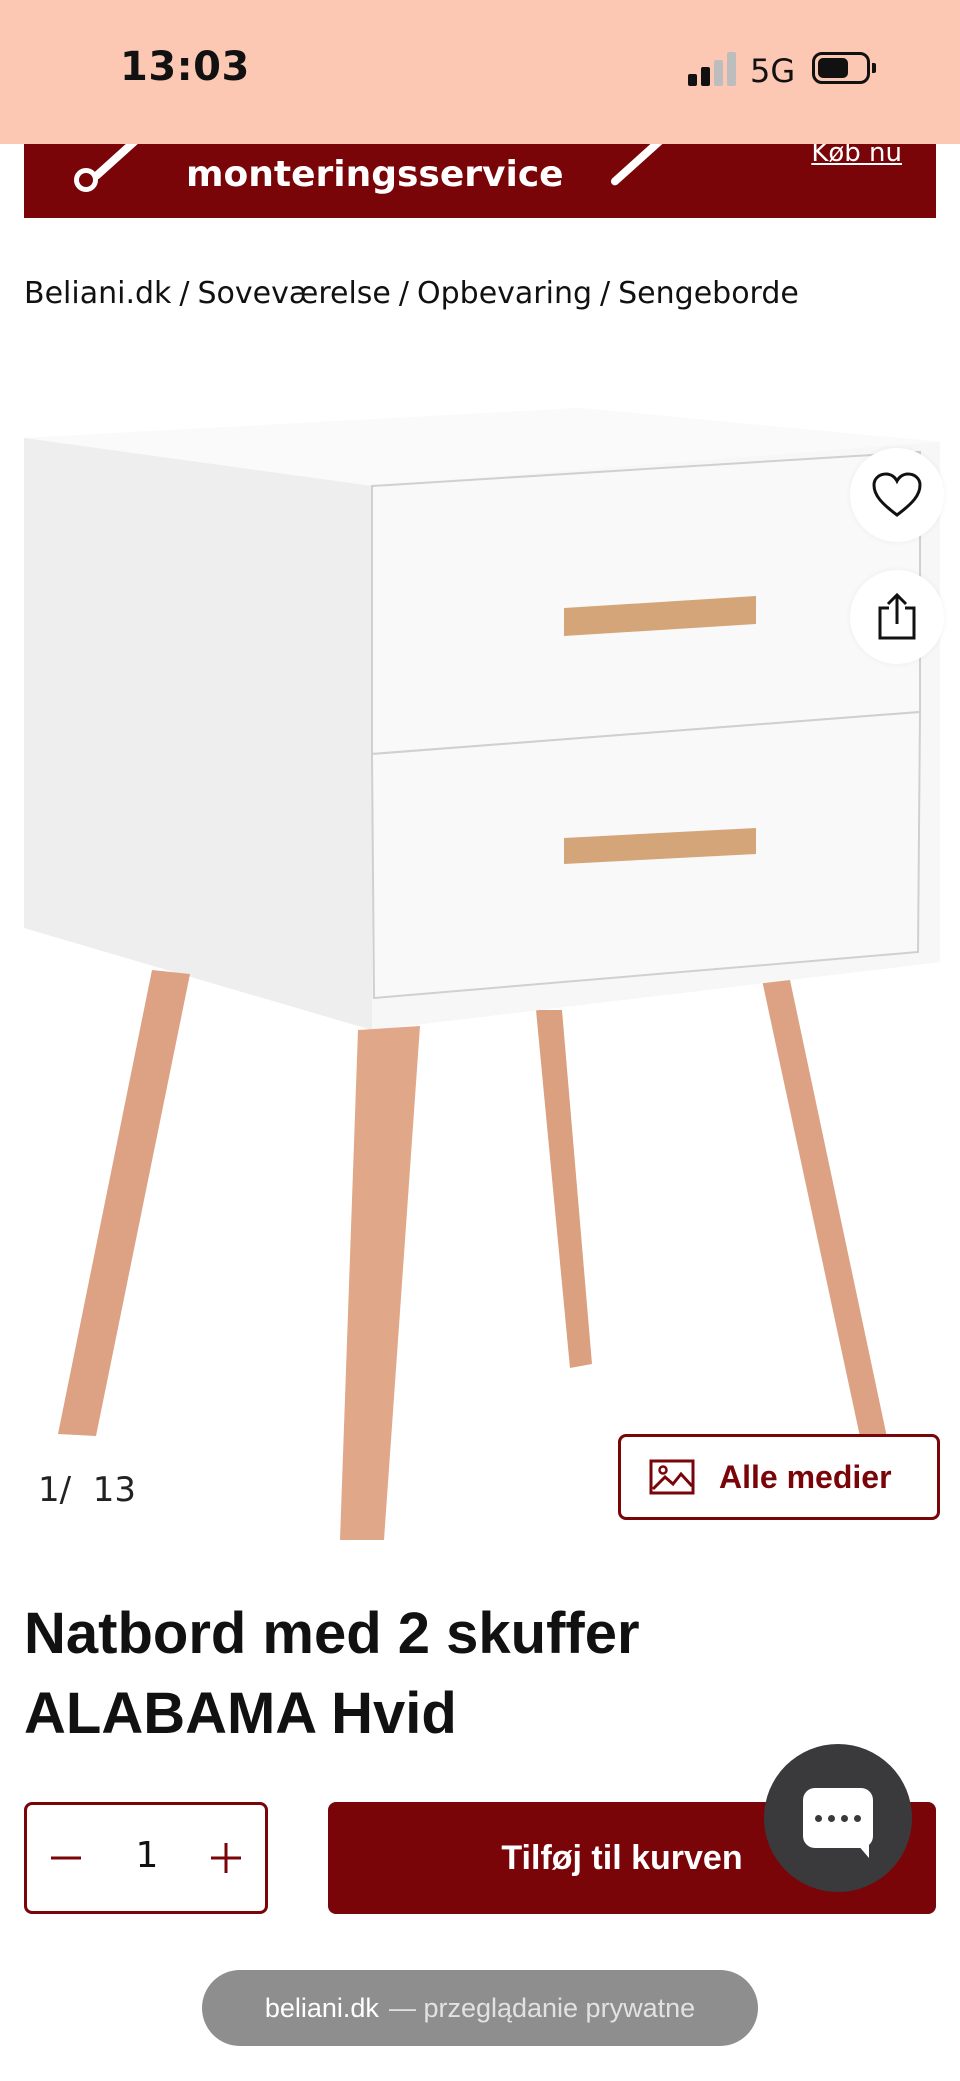 This screenshot has width=960, height=2081. What do you see at coordinates (504, 293) in the screenshot?
I see `breadcrumb-item-storage: Opbevaring` at bounding box center [504, 293].